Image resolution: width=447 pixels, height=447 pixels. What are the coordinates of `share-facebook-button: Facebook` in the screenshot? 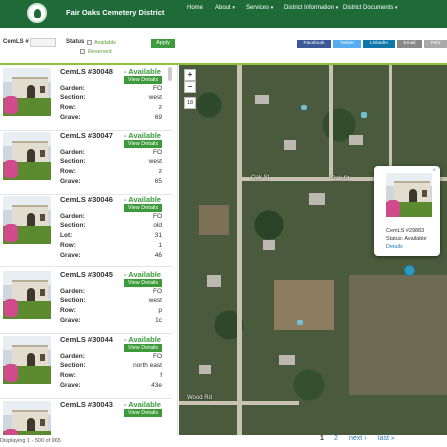 It's located at (314, 44).